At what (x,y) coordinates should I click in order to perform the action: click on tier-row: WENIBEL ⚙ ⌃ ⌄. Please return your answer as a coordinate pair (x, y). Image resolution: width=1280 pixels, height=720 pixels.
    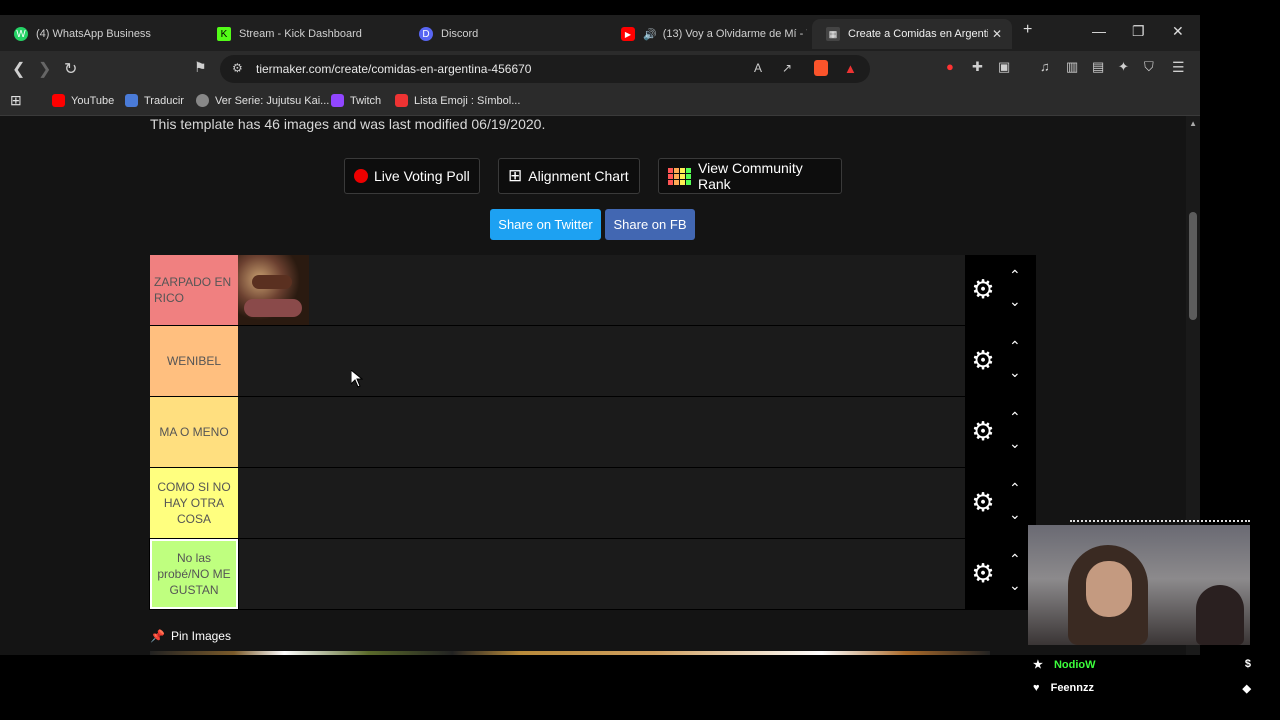
    Looking at the image, I should click on (593, 361).